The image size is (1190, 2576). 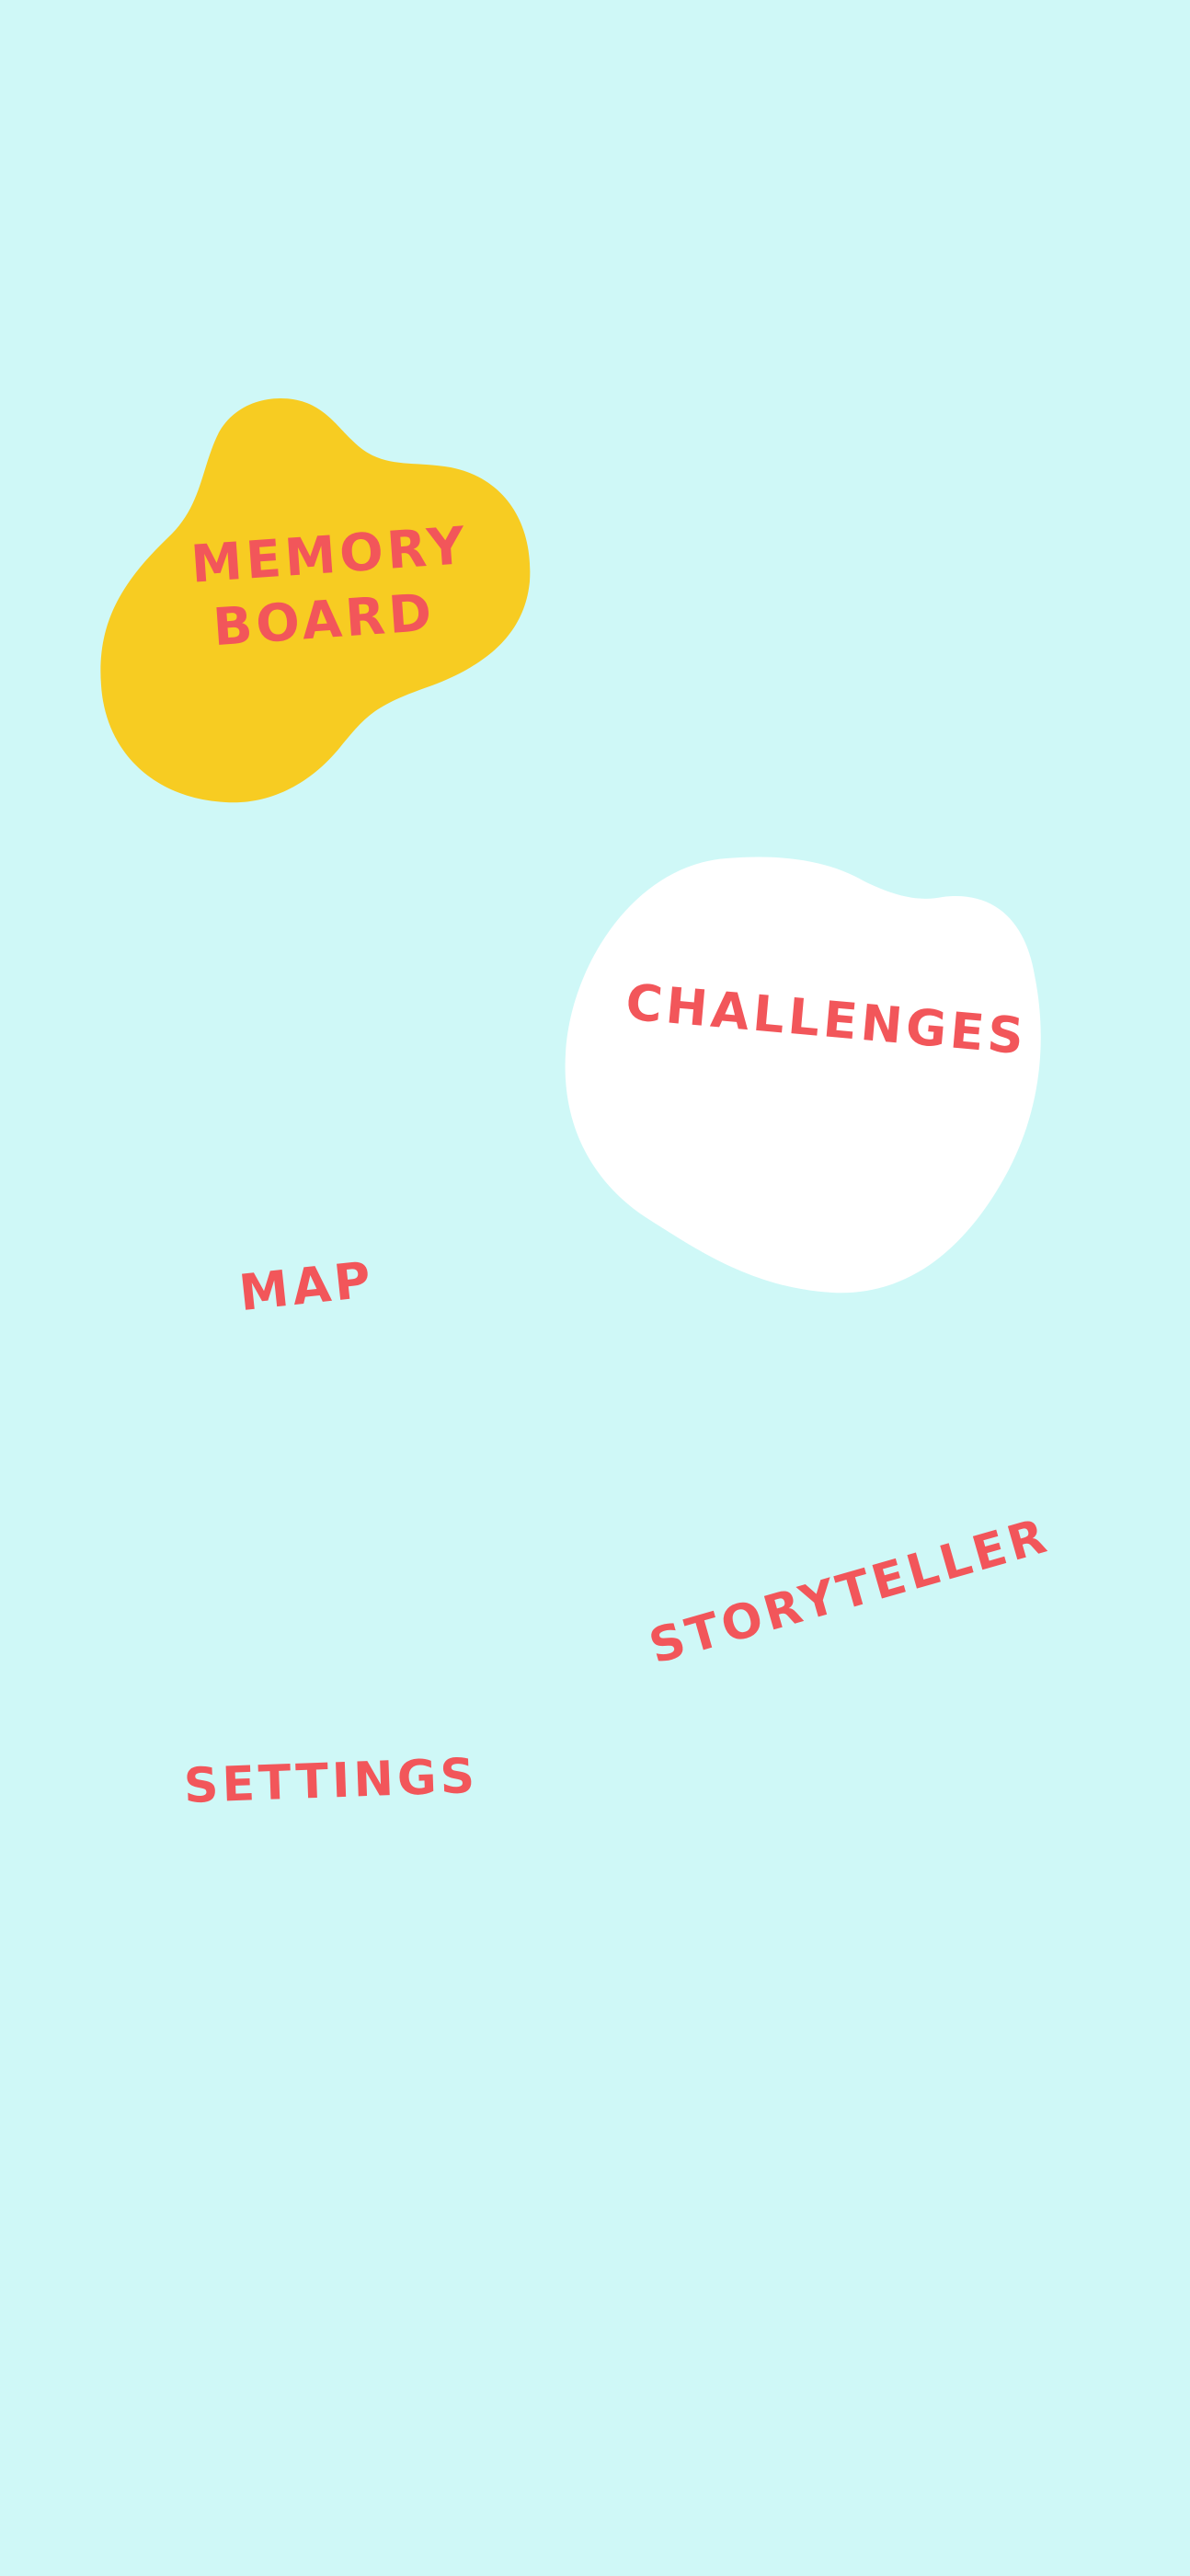 I want to click on challenges-blob-shape, so click(x=803, y=1075).